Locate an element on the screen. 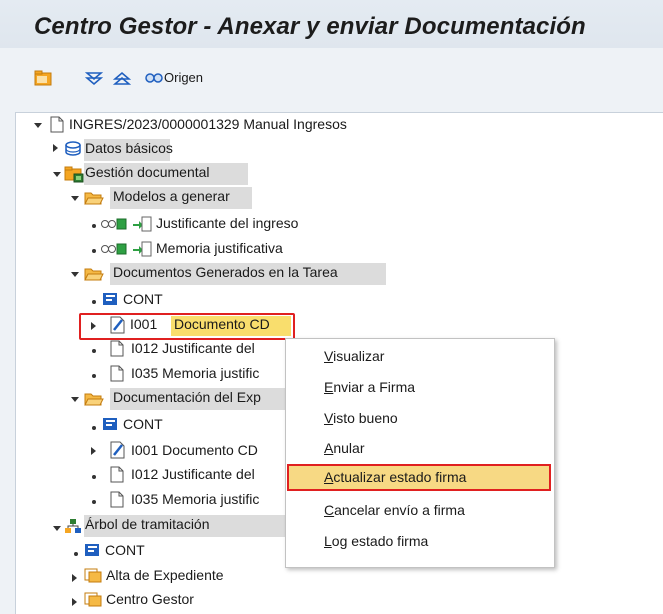 Image resolution: width=663 pixels, height=614 pixels. new-folder-icon is located at coordinates (43, 78).